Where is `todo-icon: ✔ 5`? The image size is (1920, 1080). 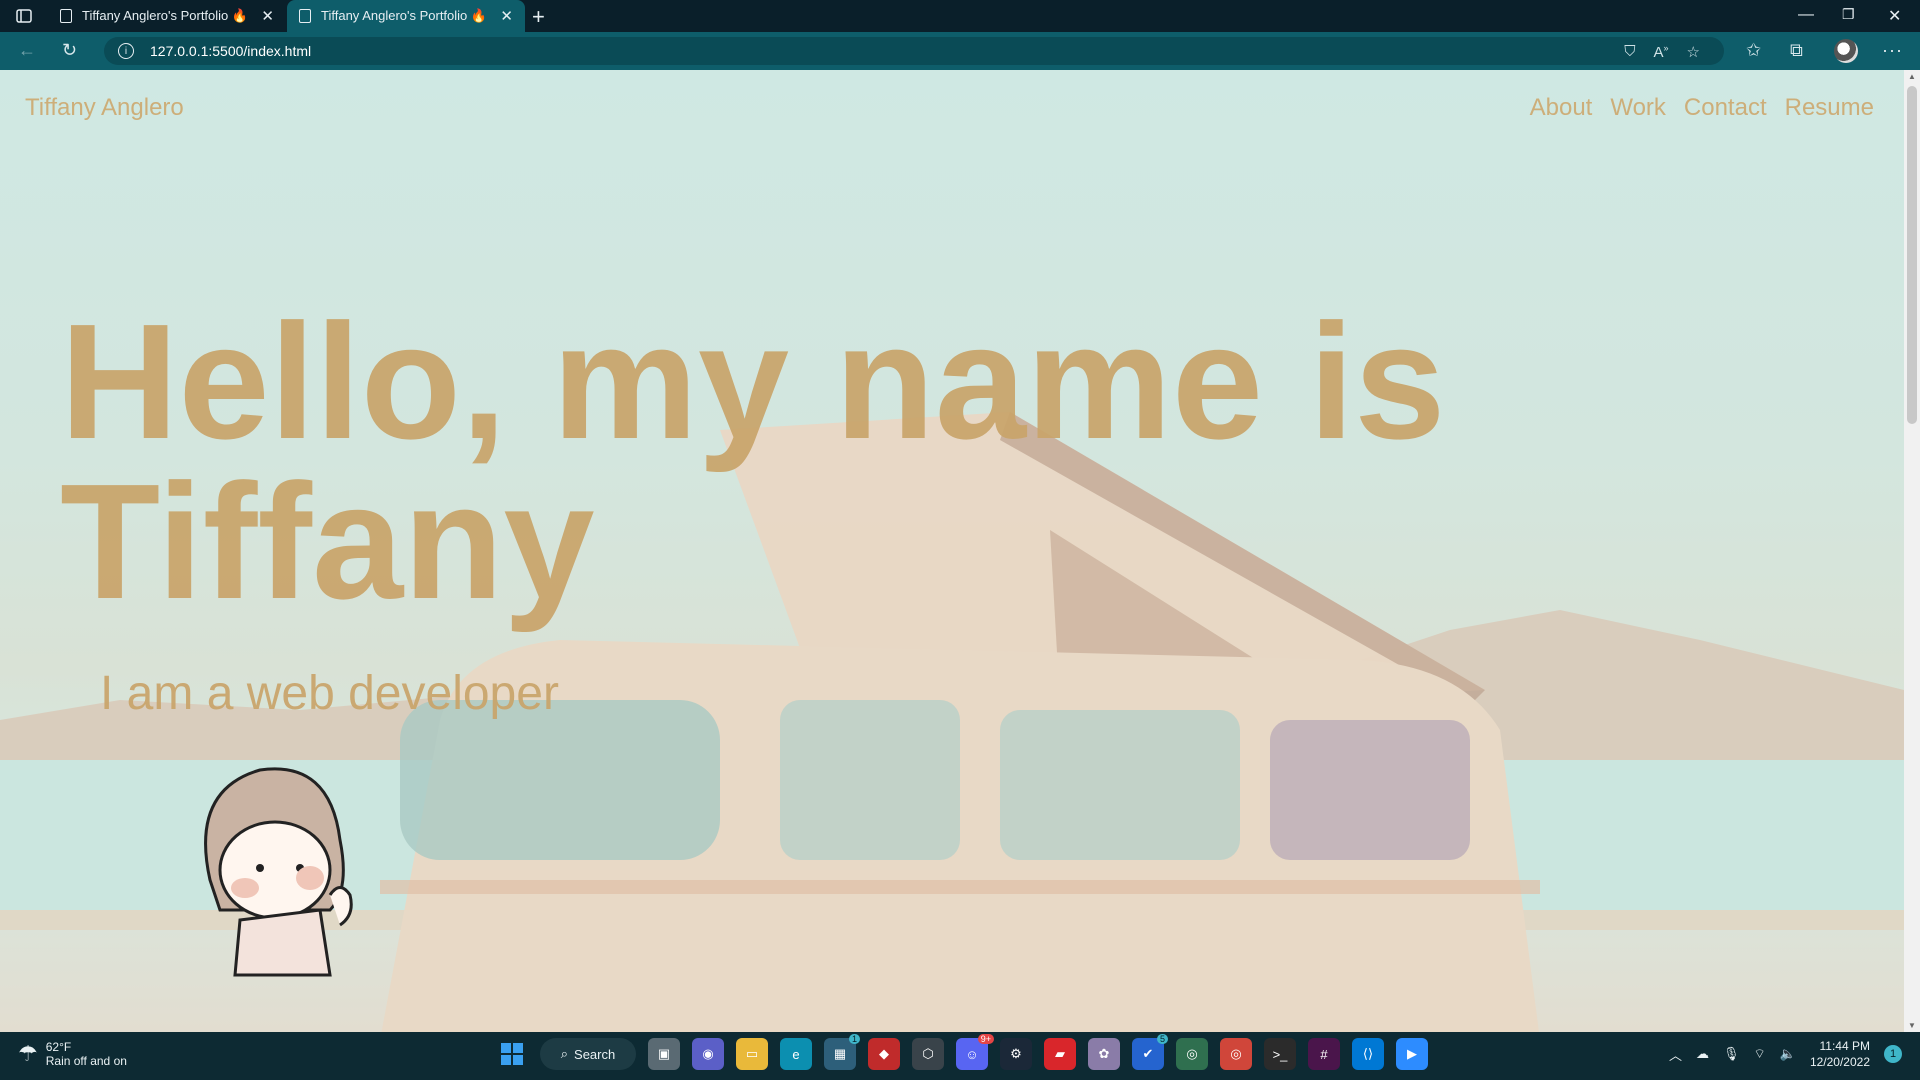
todo-icon: ✔ 5 is located at coordinates (1150, 1052).